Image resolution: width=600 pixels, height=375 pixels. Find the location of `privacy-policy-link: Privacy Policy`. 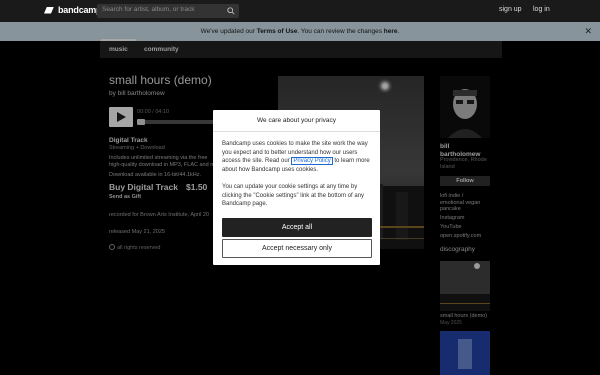

privacy-policy-link: Privacy Policy is located at coordinates (312, 161).